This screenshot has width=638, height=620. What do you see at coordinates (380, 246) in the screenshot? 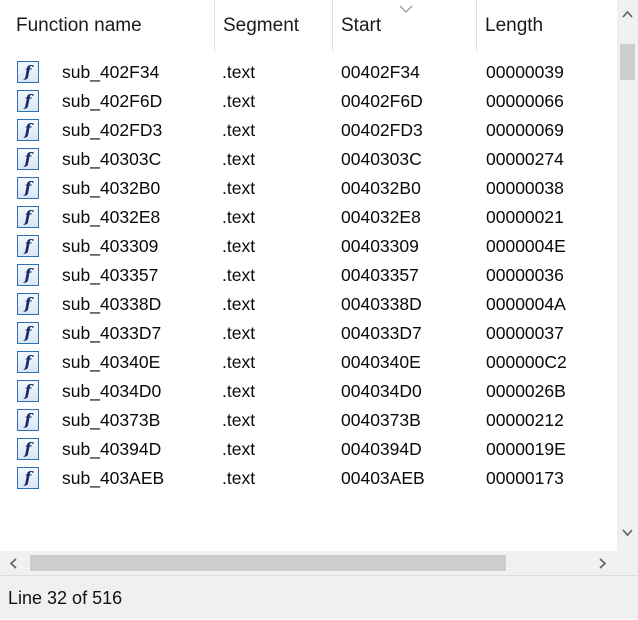
I see `start-cell: 00403309` at bounding box center [380, 246].